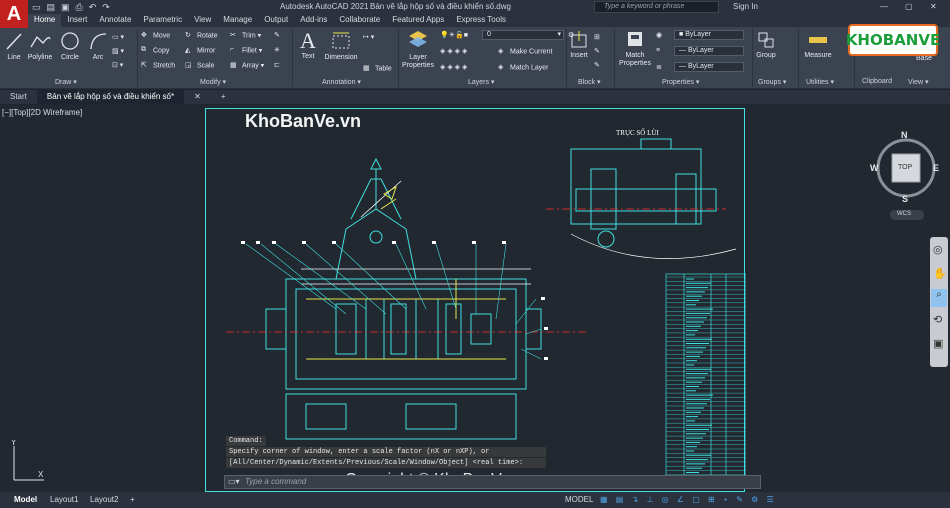 This screenshot has height=508, width=950. Describe the element at coordinates (772, 82) in the screenshot. I see `groups-panel-label: Groups ▾` at that location.